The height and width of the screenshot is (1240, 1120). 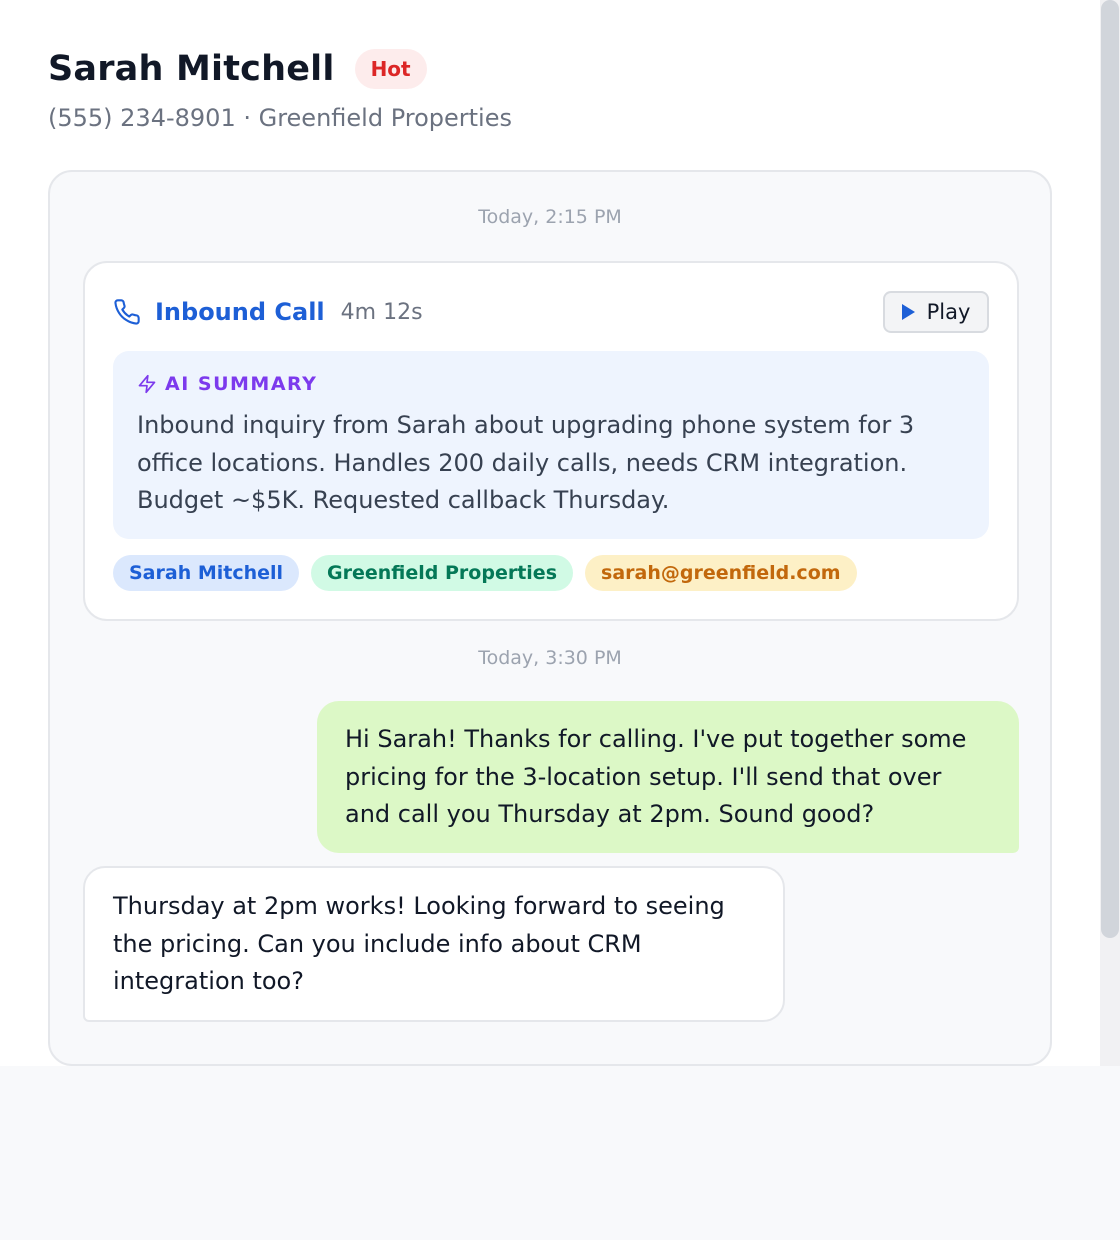 What do you see at coordinates (206, 573) in the screenshot?
I see `tag-contact-name: Sarah Mitchell` at bounding box center [206, 573].